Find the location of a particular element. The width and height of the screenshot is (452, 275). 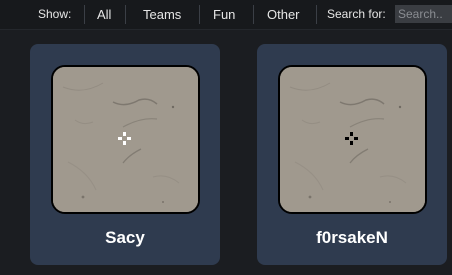

card-name: f0rsakeN is located at coordinates (352, 237).